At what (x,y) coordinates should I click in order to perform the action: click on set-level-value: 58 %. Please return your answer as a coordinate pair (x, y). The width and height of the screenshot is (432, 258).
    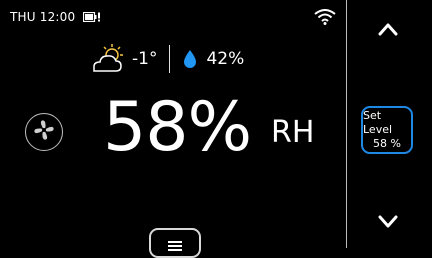
    Looking at the image, I should click on (387, 143).